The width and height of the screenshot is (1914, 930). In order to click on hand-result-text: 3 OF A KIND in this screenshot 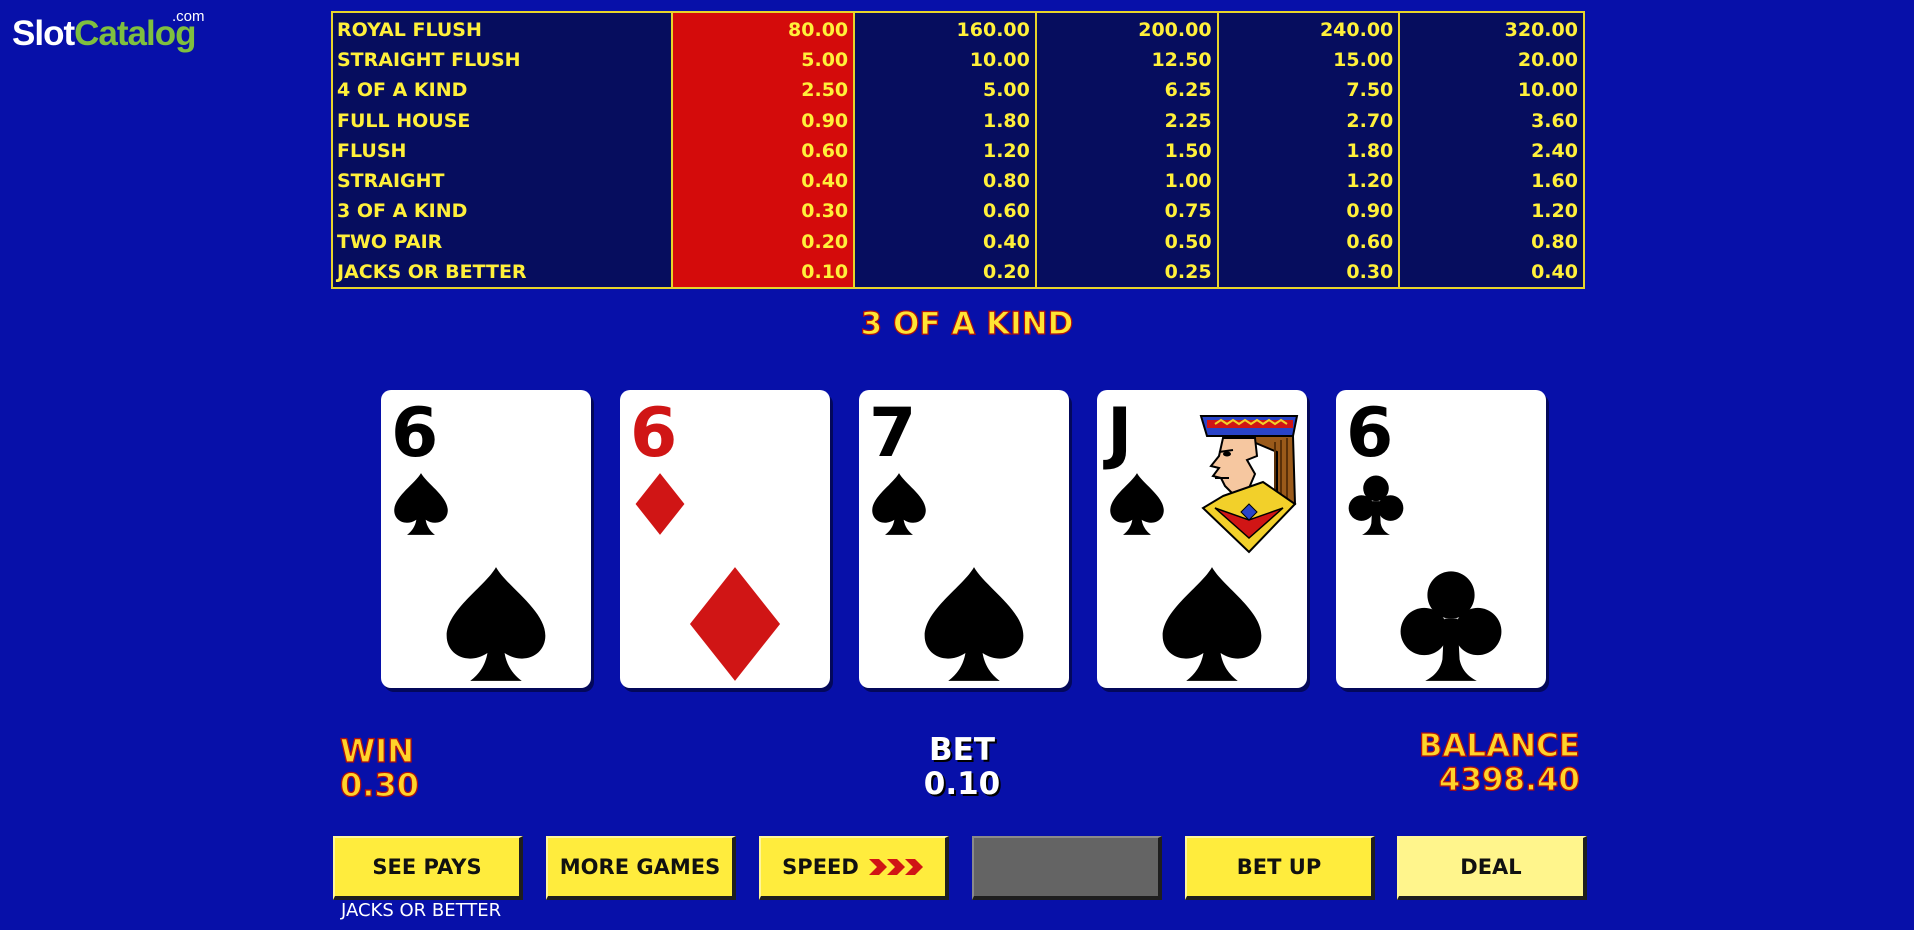, I will do `click(967, 323)`.